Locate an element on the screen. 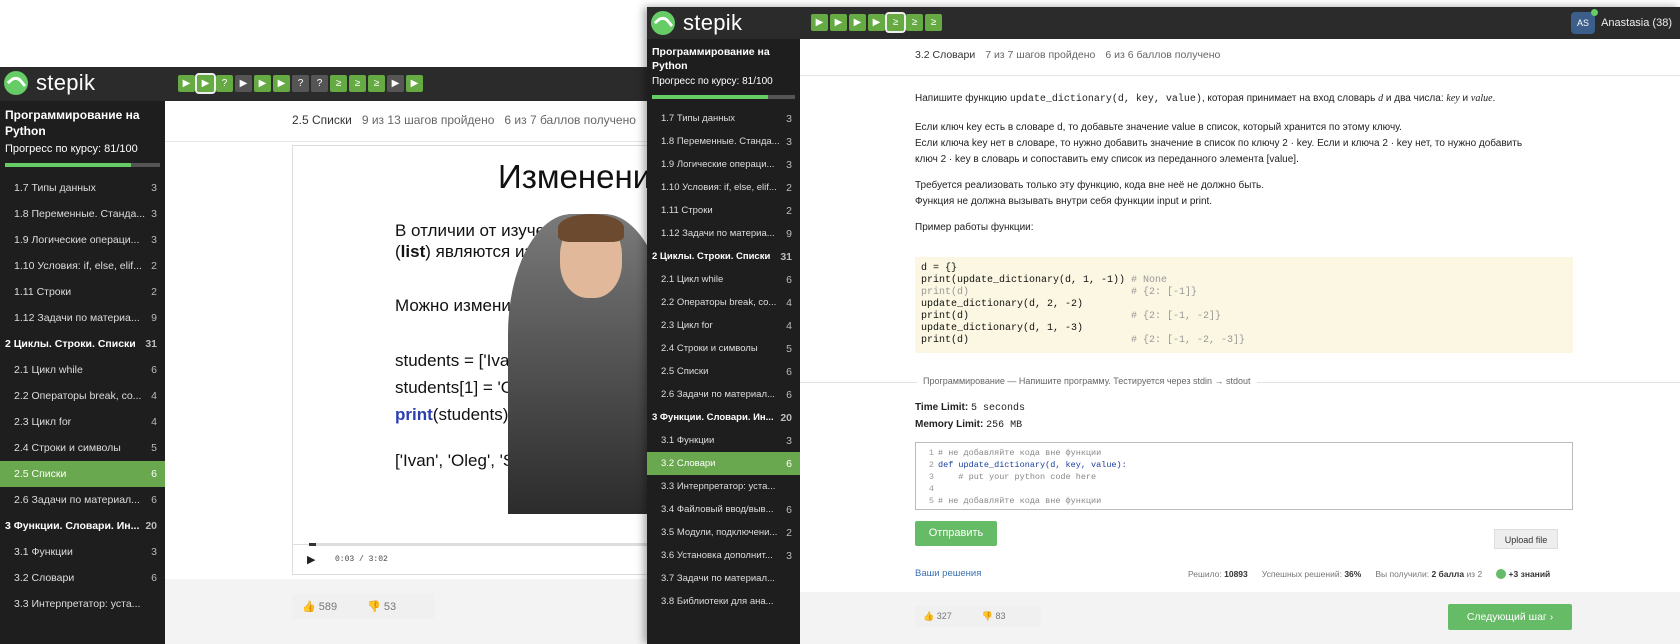 Image resolution: width=1680 pixels, height=644 pixels. step-3-icon: ▶ is located at coordinates (857, 22).